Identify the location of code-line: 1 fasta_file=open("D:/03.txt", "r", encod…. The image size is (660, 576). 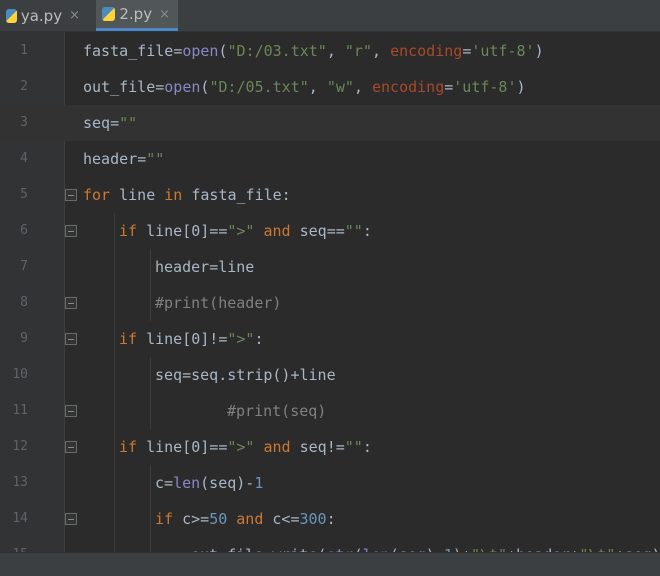
(330, 51).